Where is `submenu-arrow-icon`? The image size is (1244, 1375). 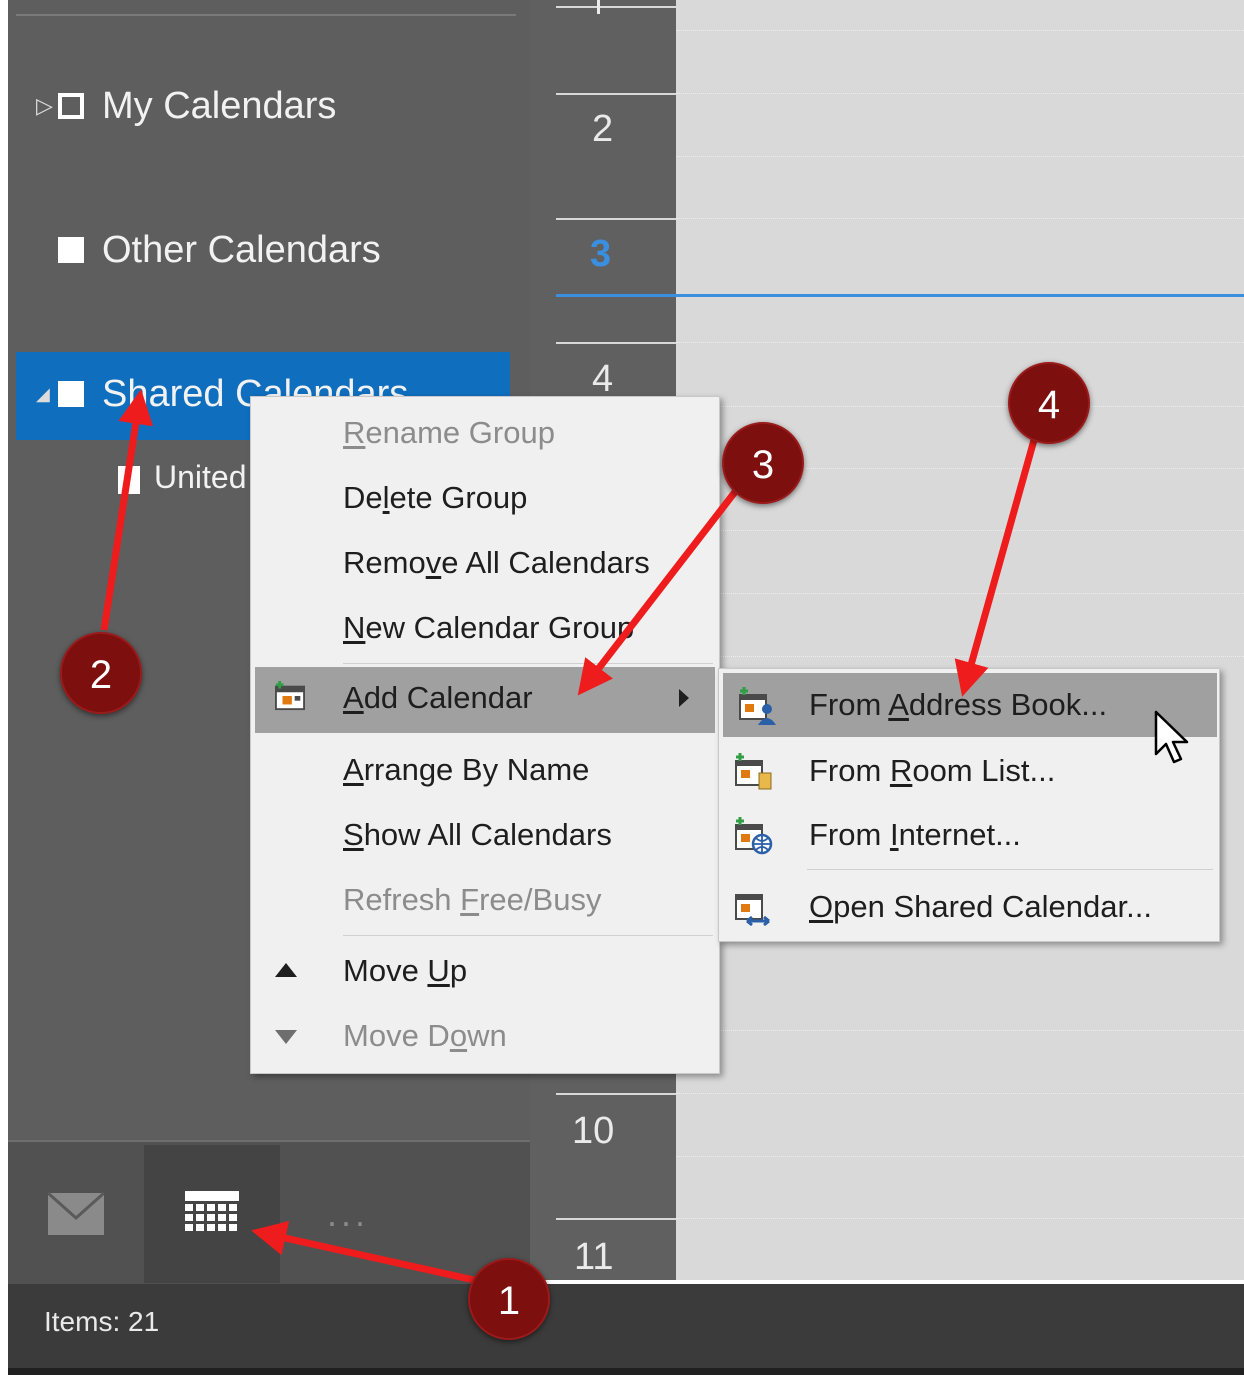
submenu-arrow-icon is located at coordinates (684, 698).